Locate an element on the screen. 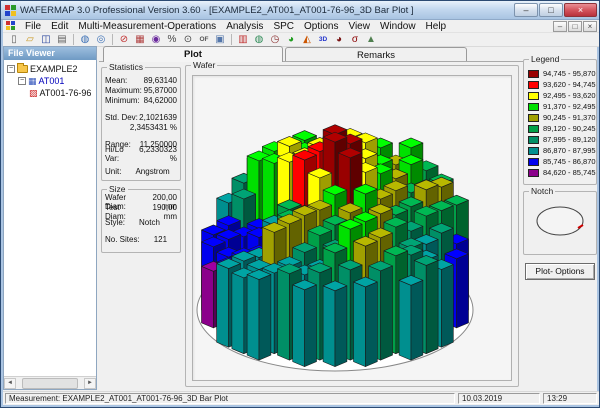  zoom-icon: ⊙ is located at coordinates (188, 39).